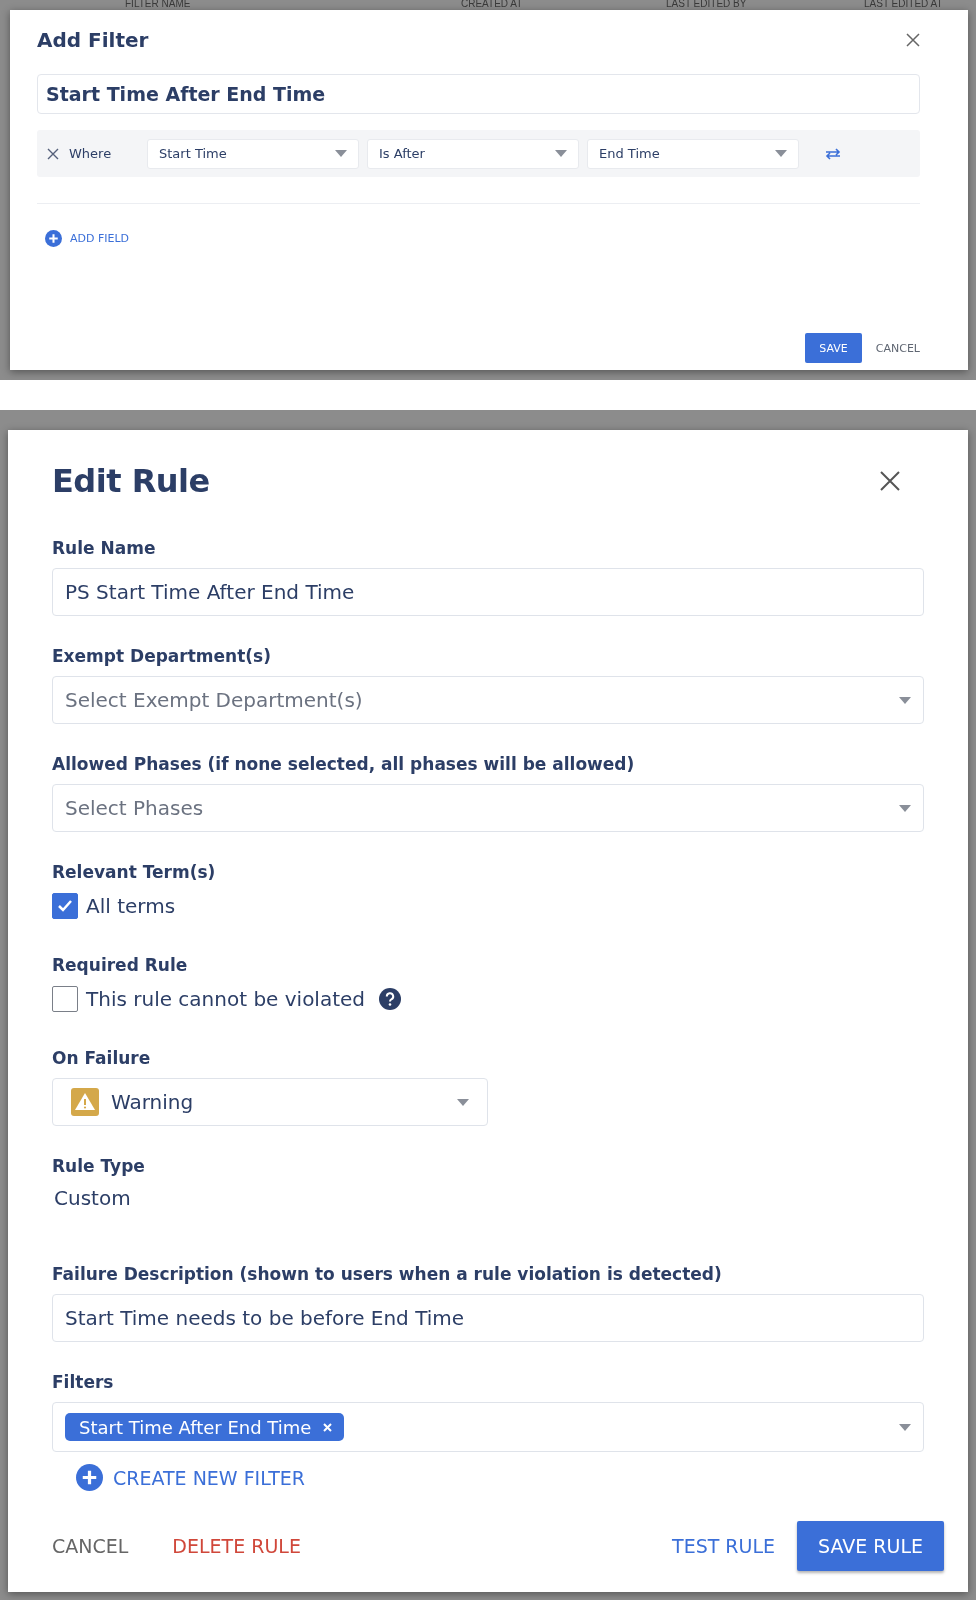 The width and height of the screenshot is (976, 1600). Describe the element at coordinates (162, 656) in the screenshot. I see `field-label: Exempt Department(s)` at that location.